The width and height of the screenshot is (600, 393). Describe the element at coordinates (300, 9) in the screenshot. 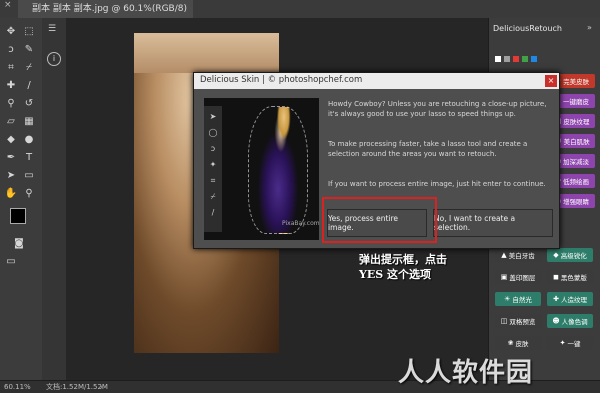

I see `document-tab-bar: × 副本 副本 副本.jpg @ 60.1%(RGB/8)` at that location.